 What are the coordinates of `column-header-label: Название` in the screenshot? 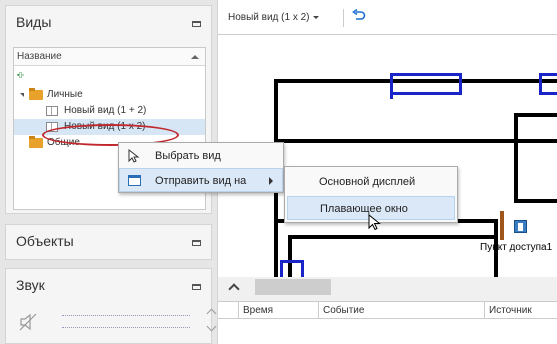 It's located at (39, 56).